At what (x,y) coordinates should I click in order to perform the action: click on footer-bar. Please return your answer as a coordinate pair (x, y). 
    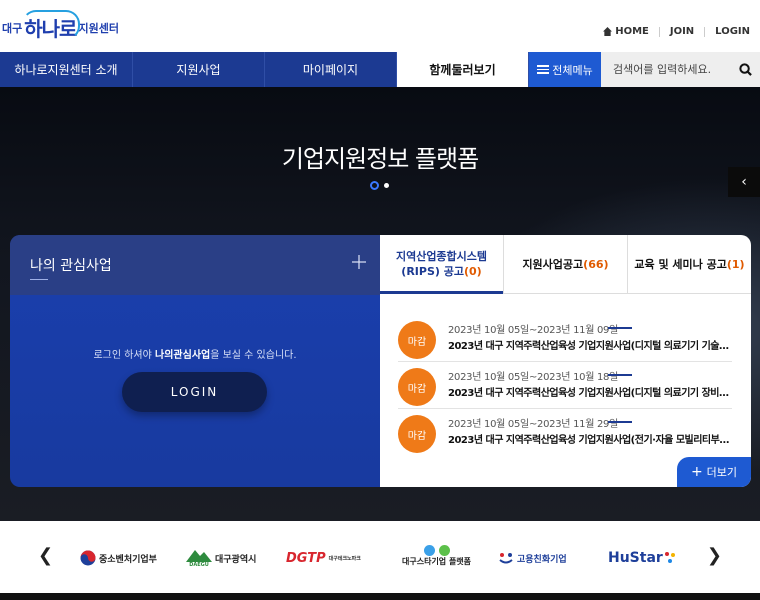
    Looking at the image, I should click on (380, 596).